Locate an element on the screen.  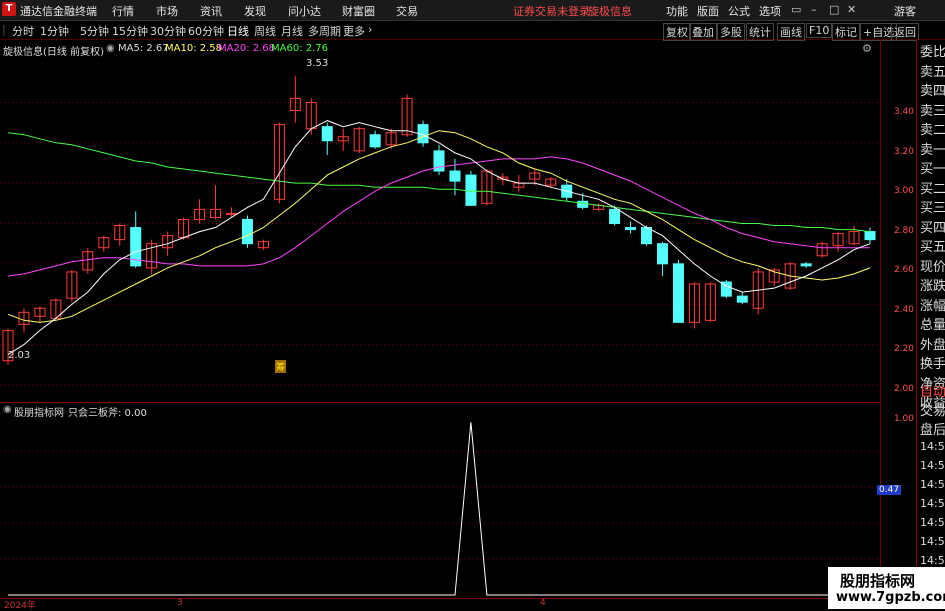
quote-field-label: 涨跌 is located at coordinates (932, 286).